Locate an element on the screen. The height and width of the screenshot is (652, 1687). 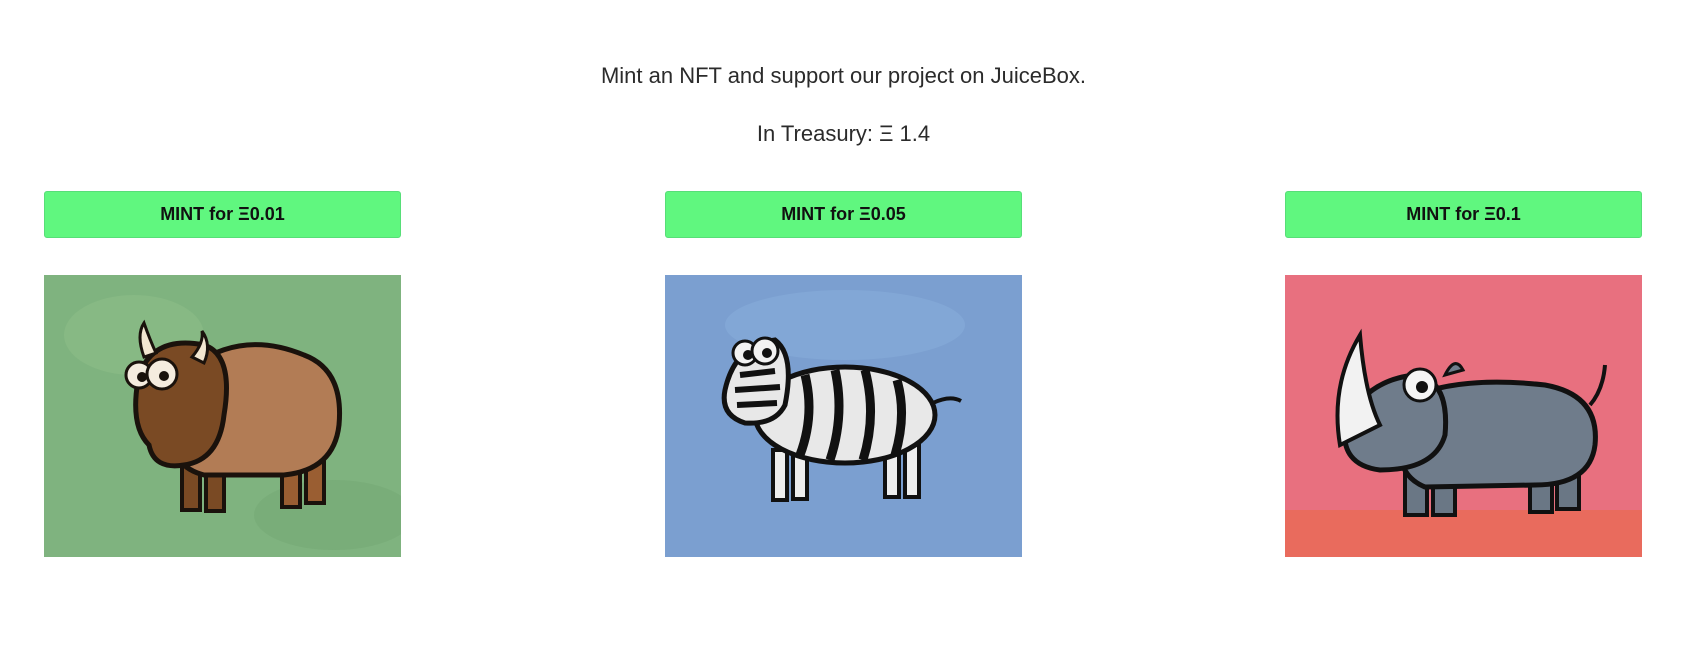
treasury-balance: In Treasury: Ξ 1.4 is located at coordinates (843, 133).